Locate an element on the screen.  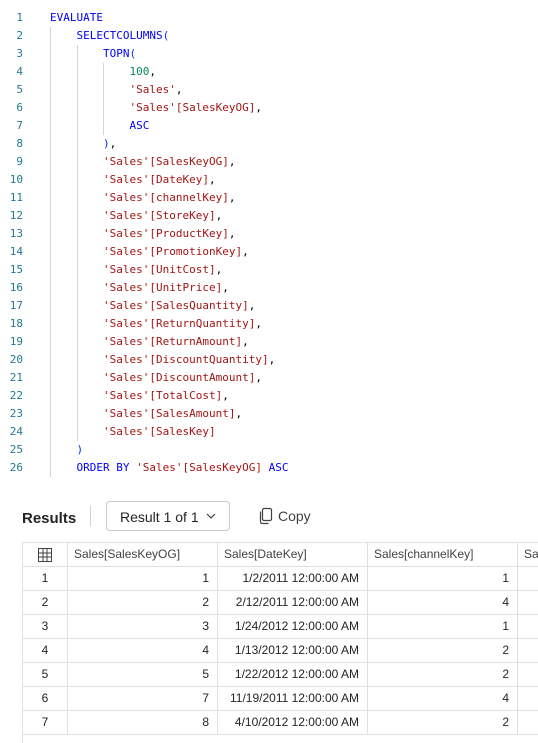
code-token: ) is located at coordinates (106, 143).